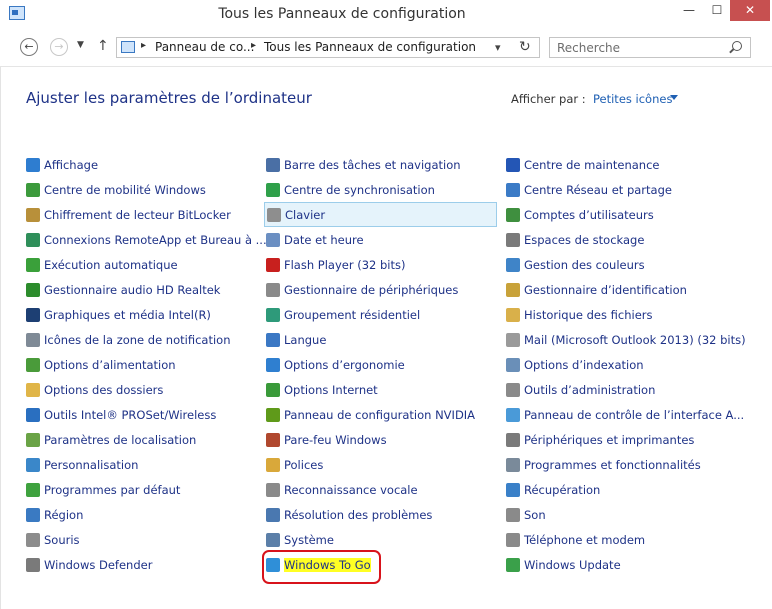 This screenshot has width=772, height=609. I want to click on control-panel-item: Historique des fichiers, so click(634, 314).